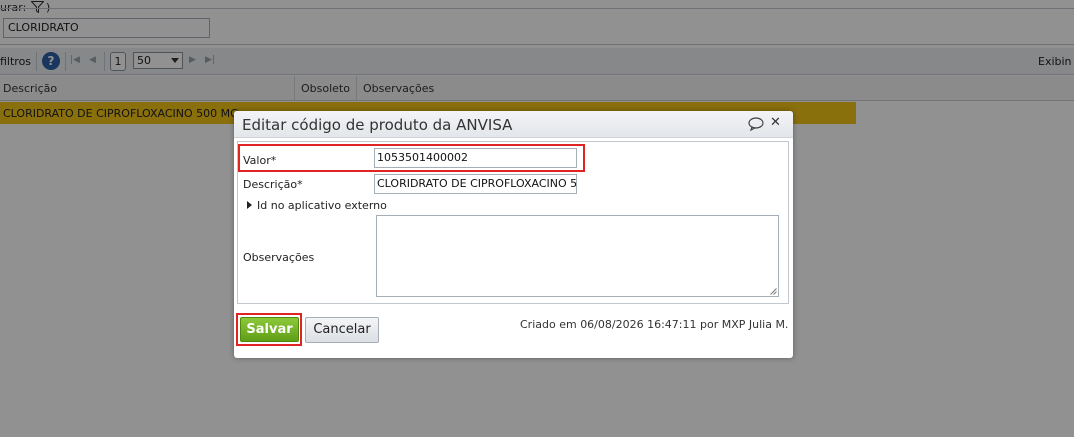  Describe the element at coordinates (269, 329) in the screenshot. I see `save-button: Salvar` at that location.